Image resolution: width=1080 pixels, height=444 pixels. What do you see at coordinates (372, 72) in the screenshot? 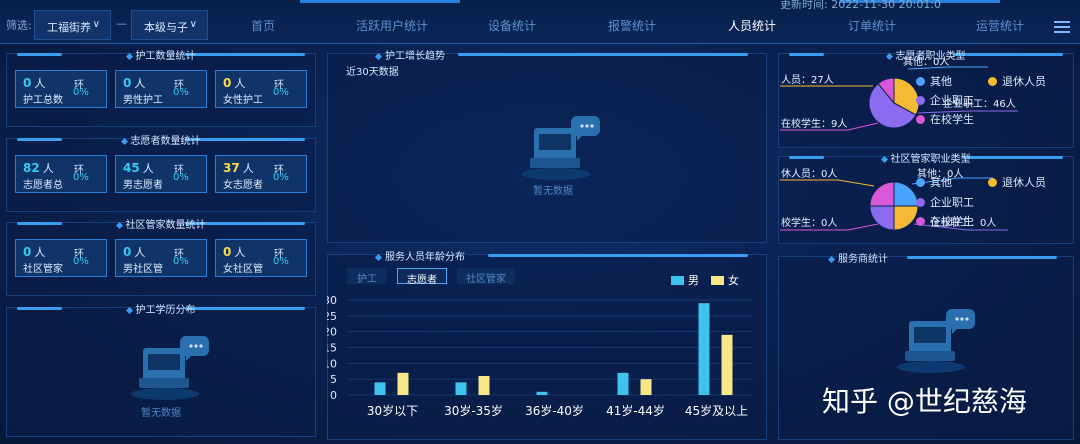
I see `trend-subtitle: 近30天数据` at bounding box center [372, 72].